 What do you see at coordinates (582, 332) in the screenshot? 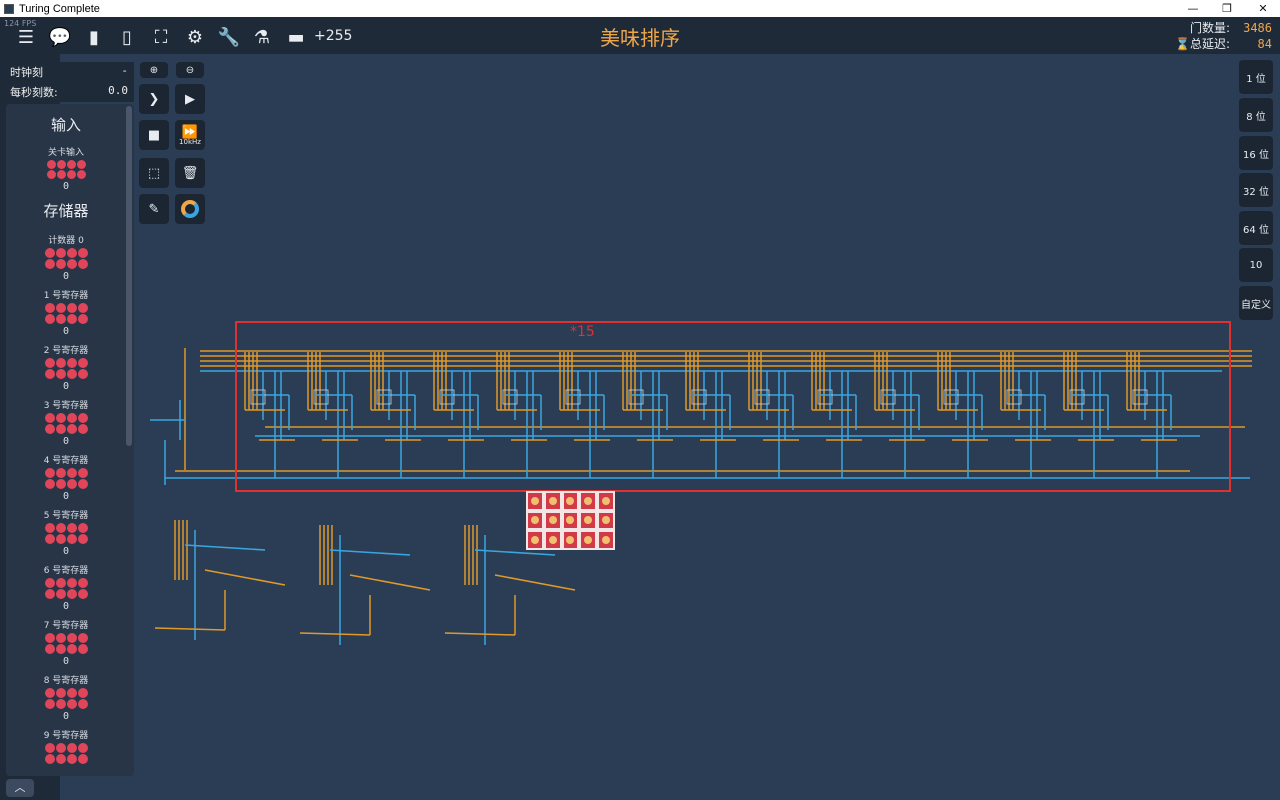
I see `repeat-annotation: *15` at bounding box center [582, 332].